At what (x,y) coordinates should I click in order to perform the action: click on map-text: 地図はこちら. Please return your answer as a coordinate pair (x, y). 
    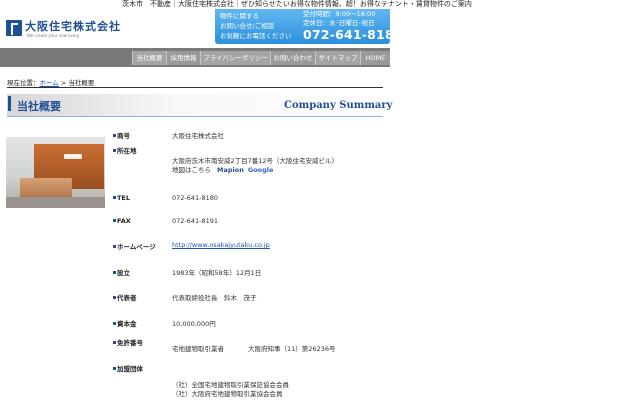
    Looking at the image, I should click on (191, 170).